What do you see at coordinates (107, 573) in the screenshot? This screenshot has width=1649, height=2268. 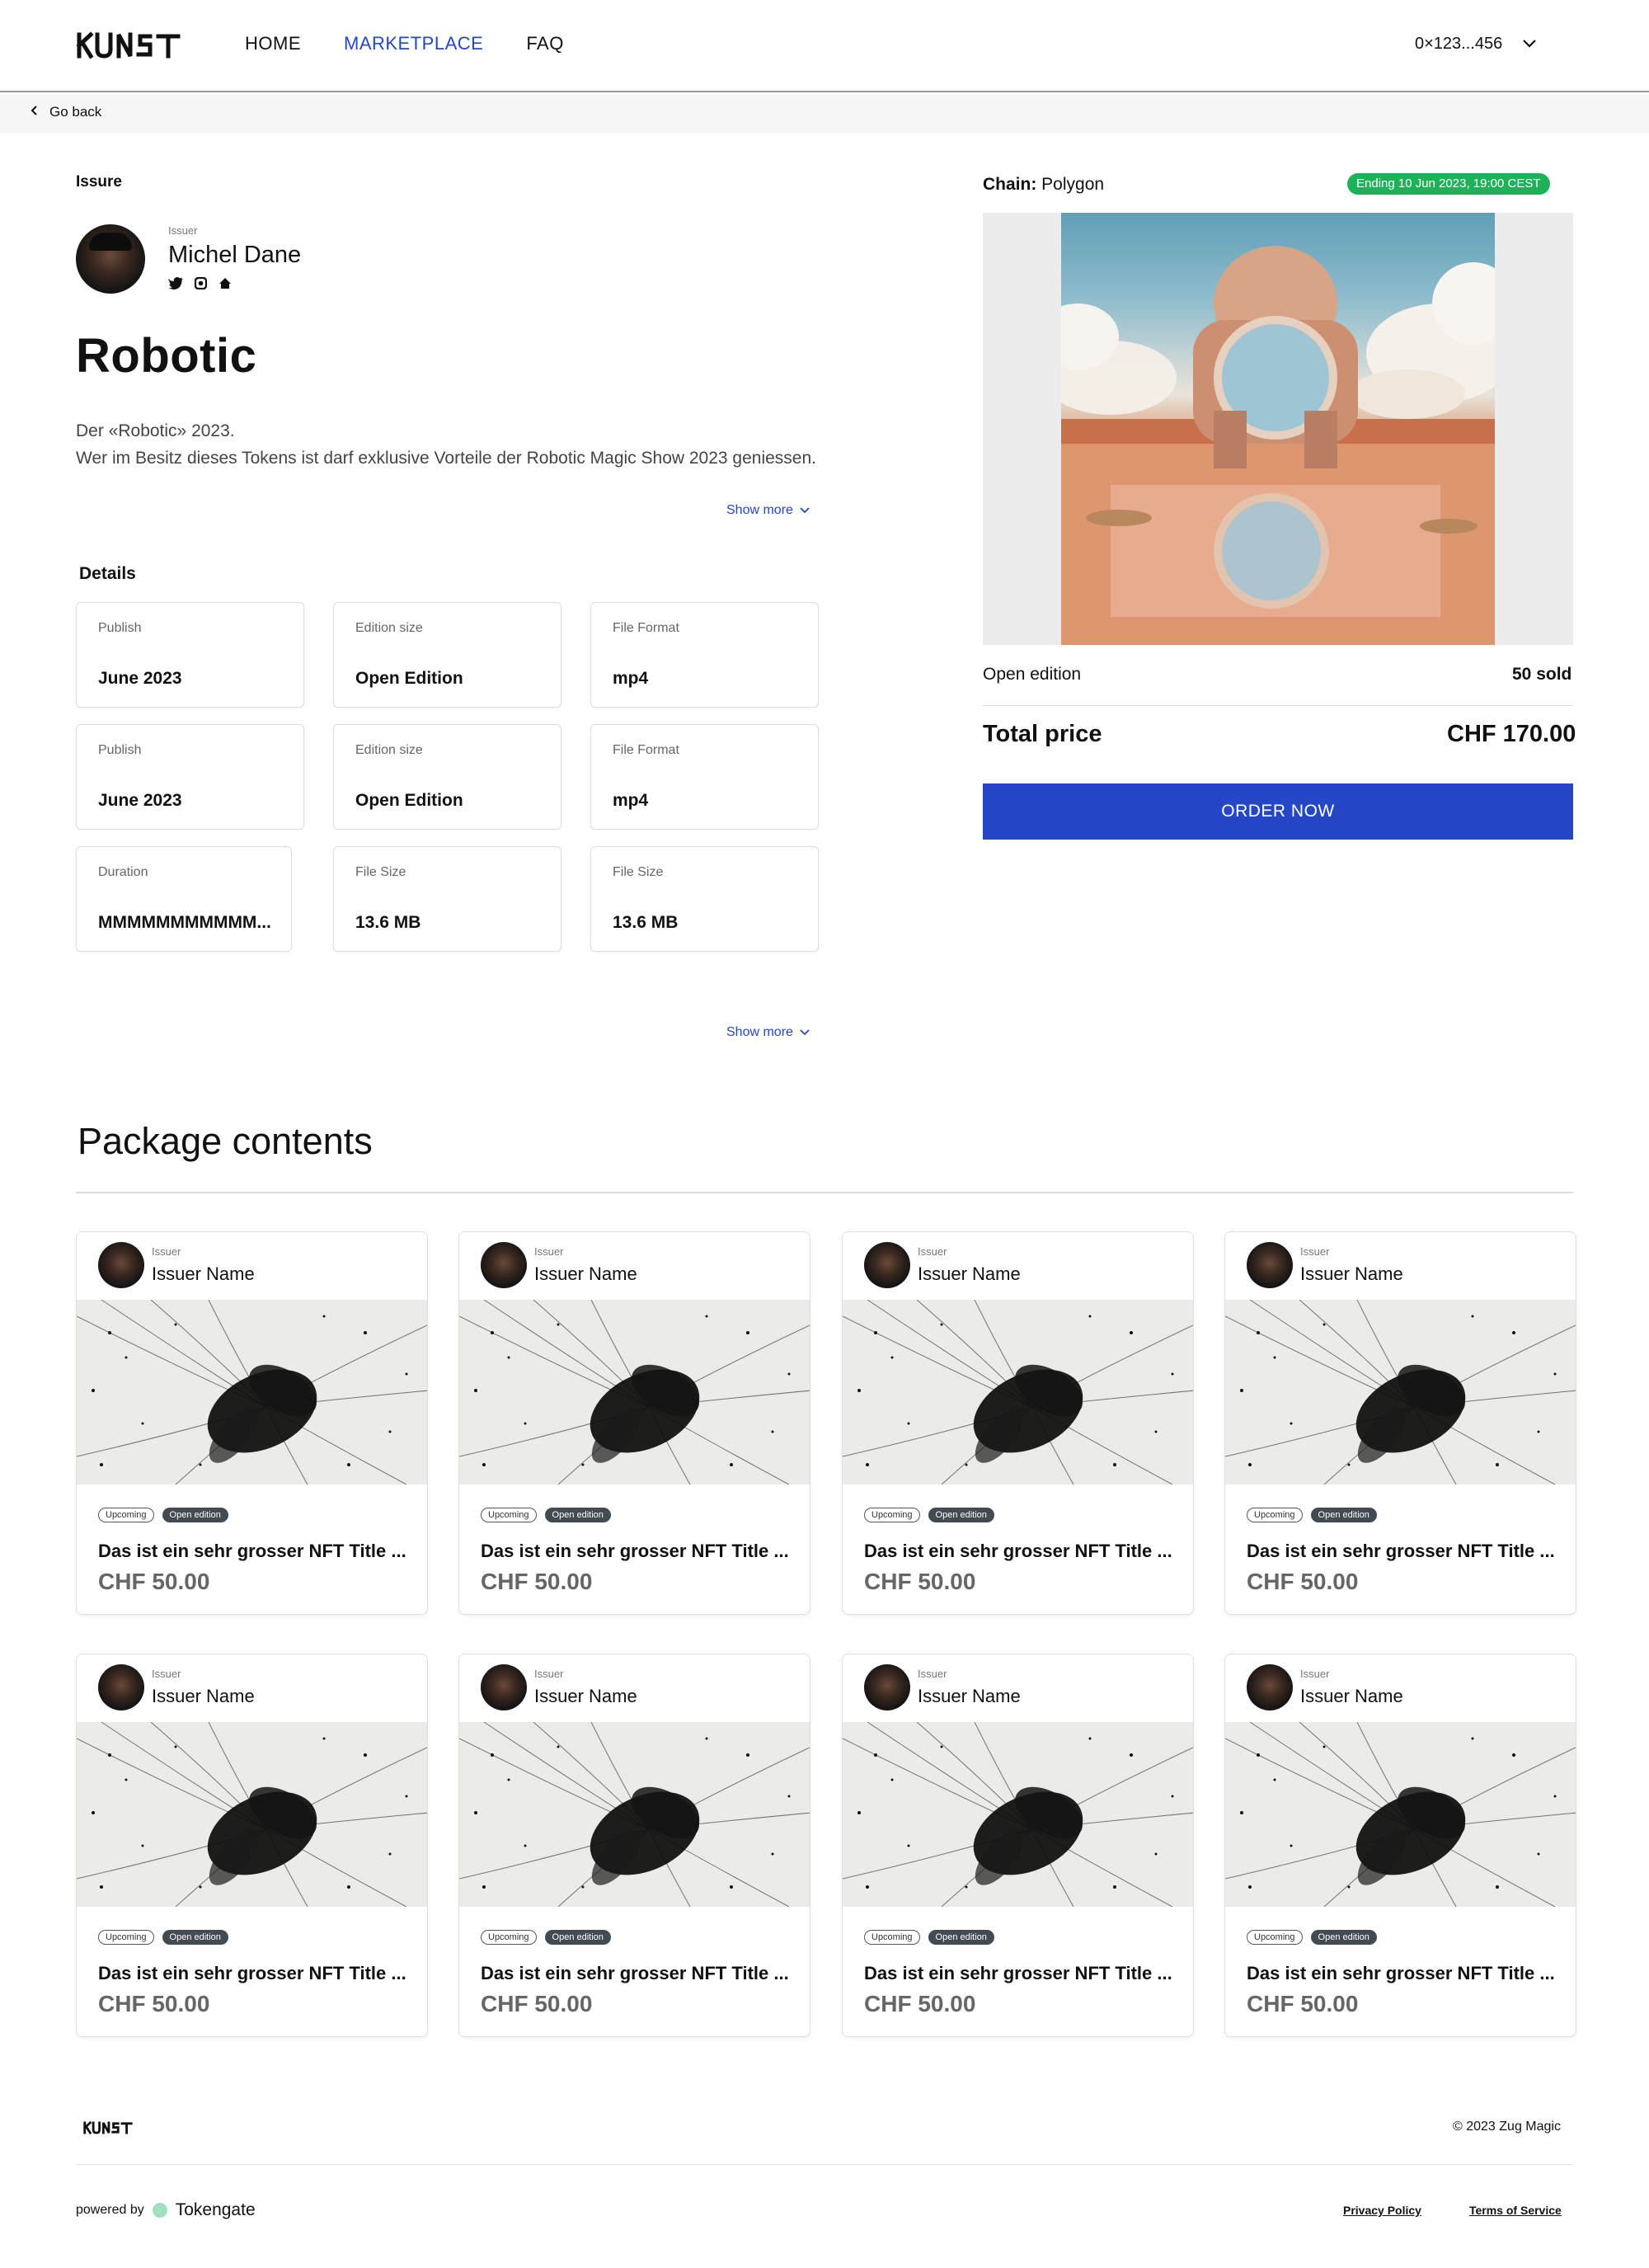 I see `details-heading: Details` at bounding box center [107, 573].